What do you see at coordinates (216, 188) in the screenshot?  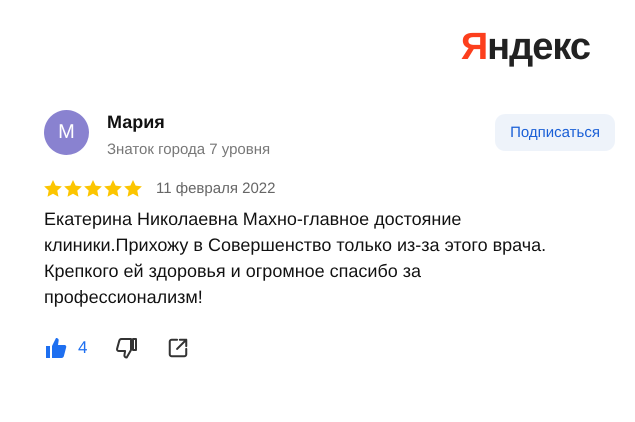 I see `review-date: 11 февраля 2022` at bounding box center [216, 188].